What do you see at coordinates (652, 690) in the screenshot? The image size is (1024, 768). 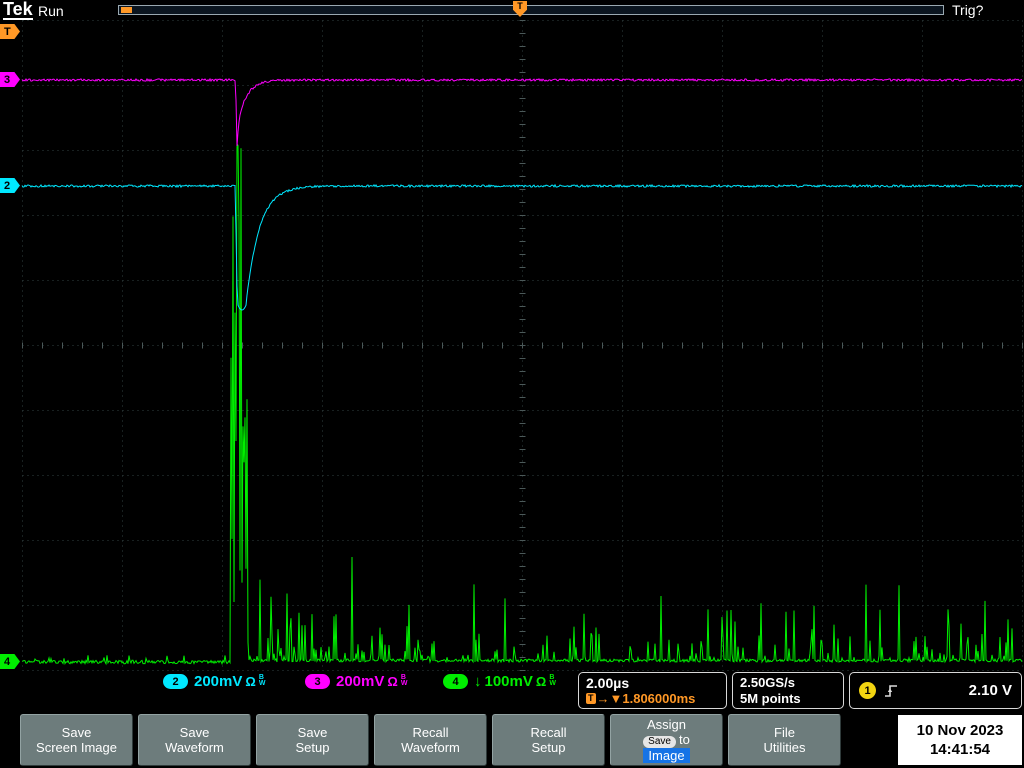 I see `horizontal-readout-box: 2.00µs T → ▼ 1.806000ms` at bounding box center [652, 690].